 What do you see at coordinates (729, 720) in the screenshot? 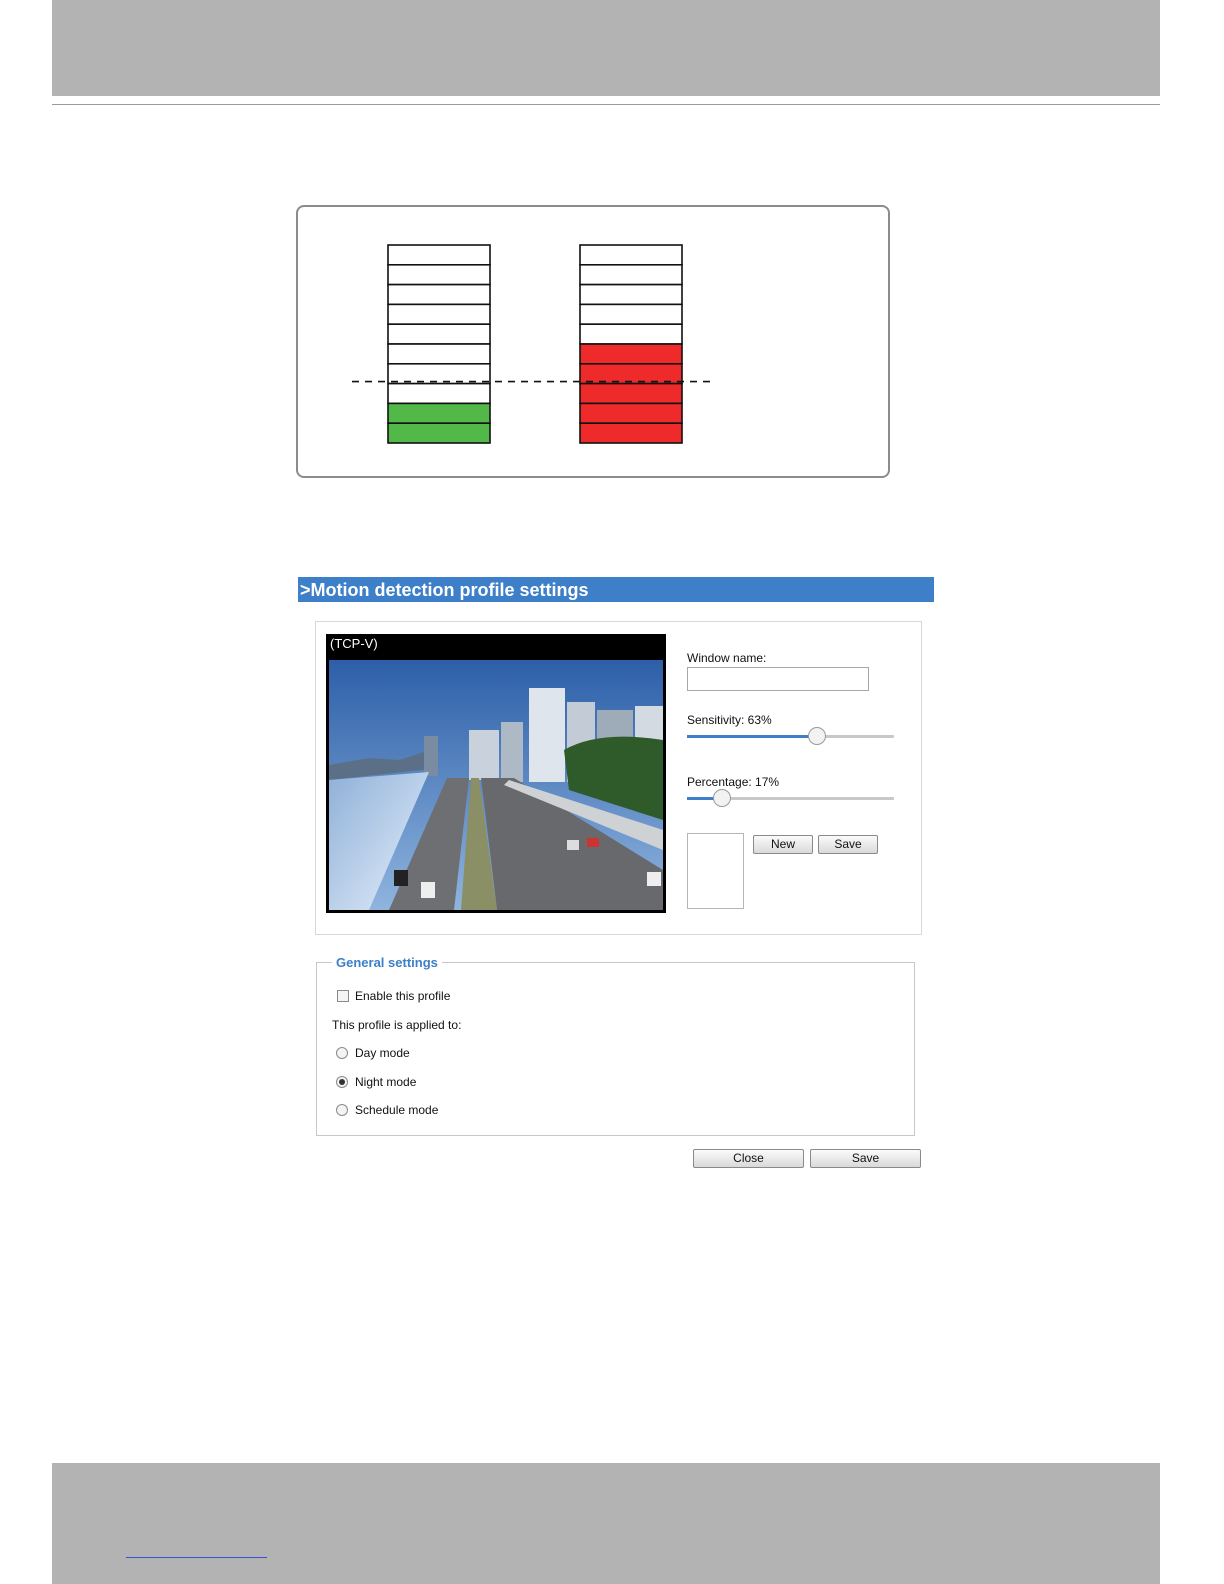
I see `sensitivity-label: Sensitivity: 63%` at bounding box center [729, 720].